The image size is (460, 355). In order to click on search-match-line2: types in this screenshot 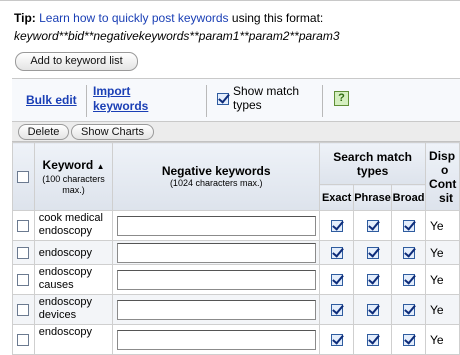, I will do `click(372, 170)`.